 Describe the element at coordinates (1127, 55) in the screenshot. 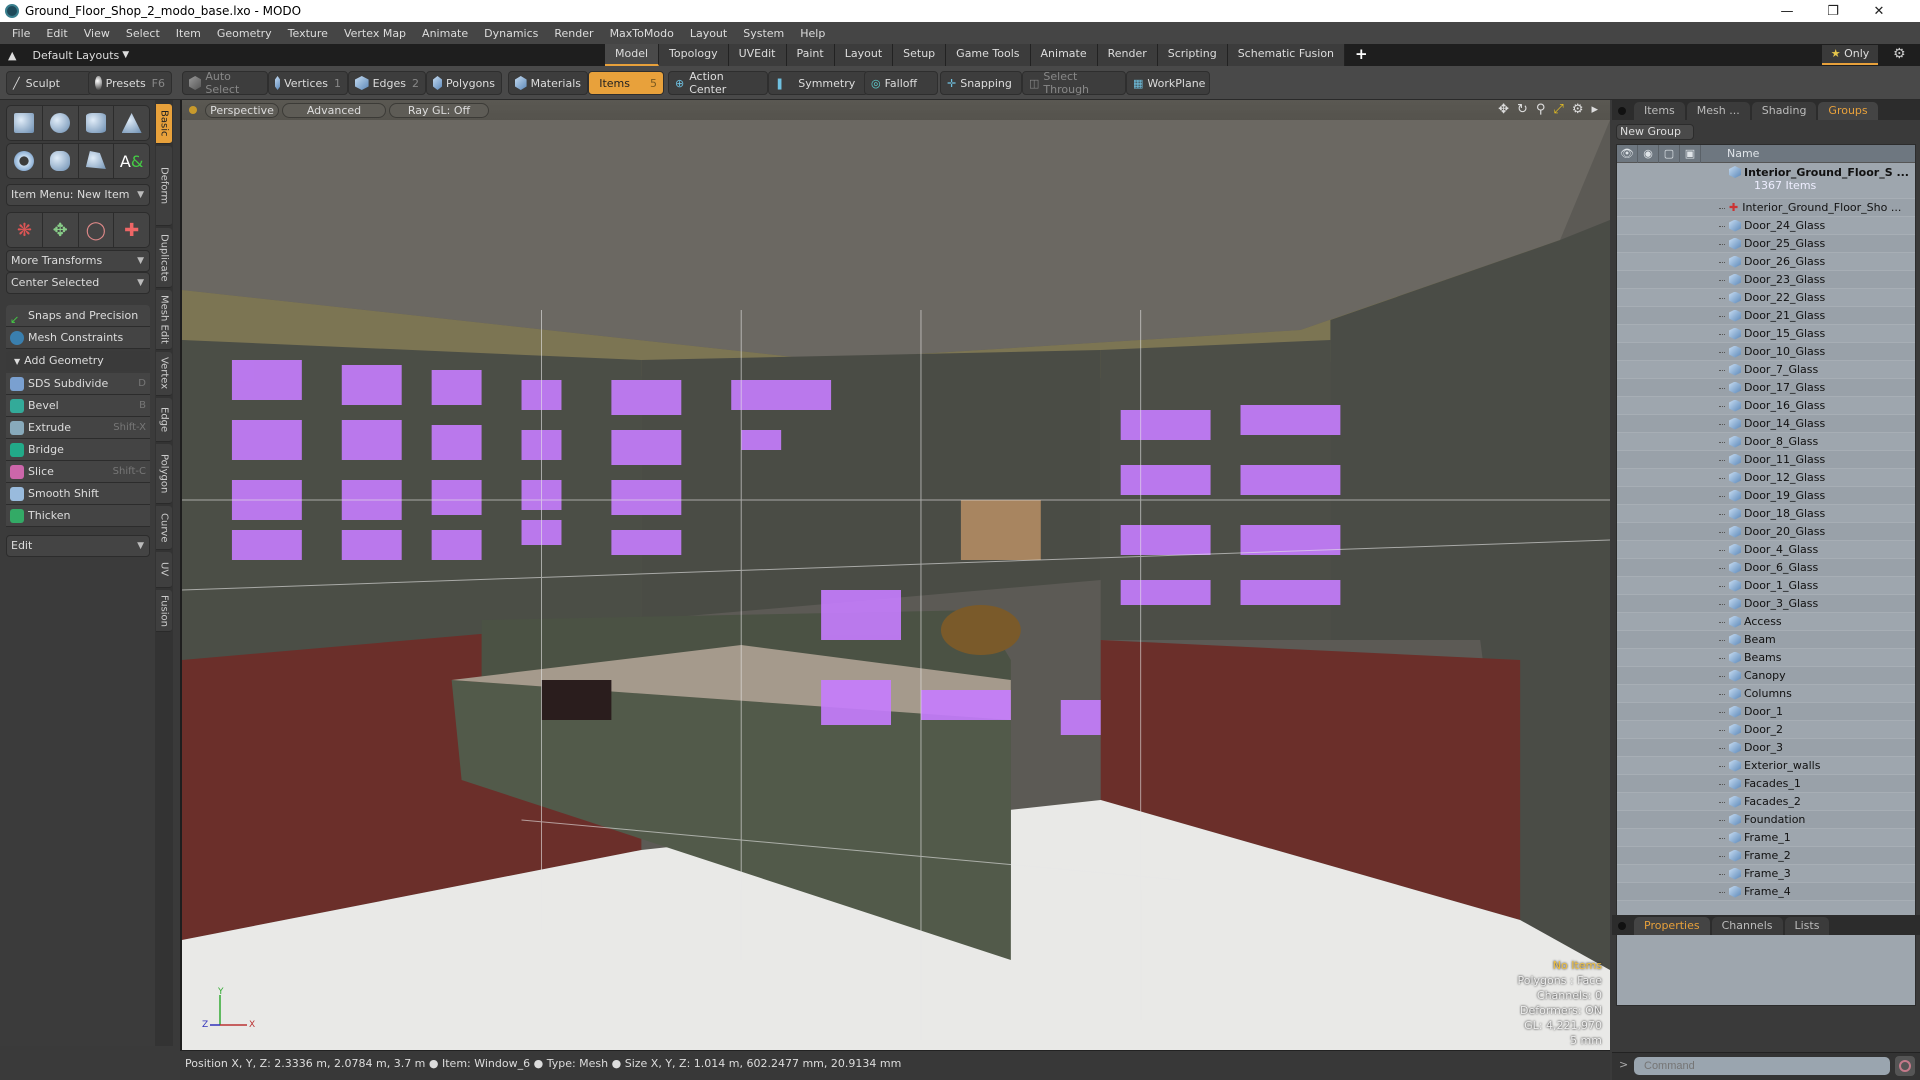

I see `layout-tab-render: Render` at that location.